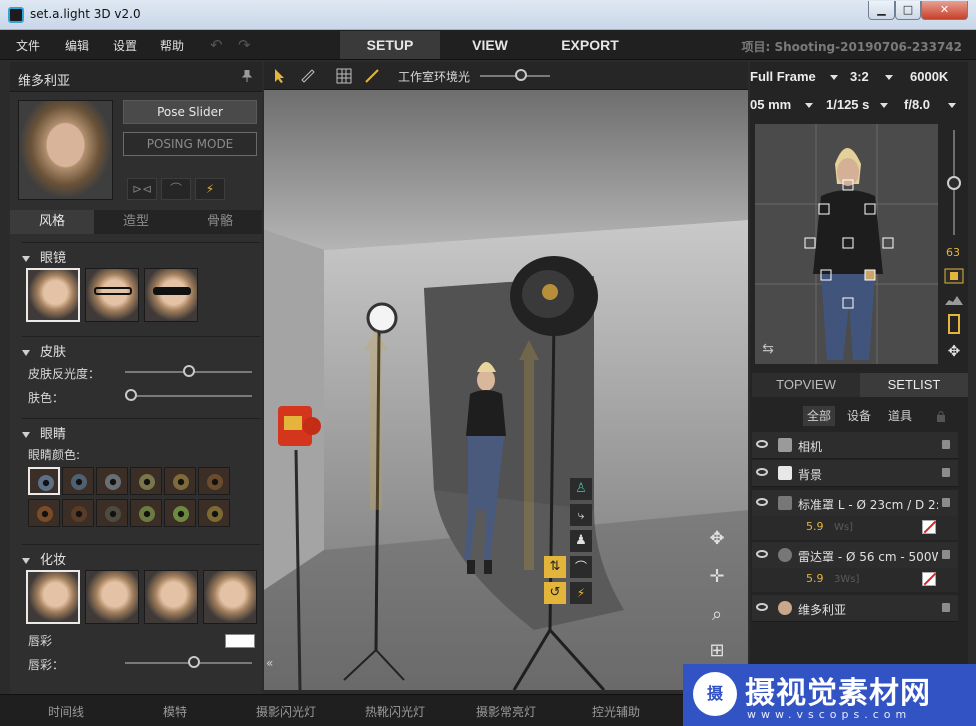  What do you see at coordinates (855, 473) in the screenshot?
I see `setlist-item-background: 背景` at bounding box center [855, 473].